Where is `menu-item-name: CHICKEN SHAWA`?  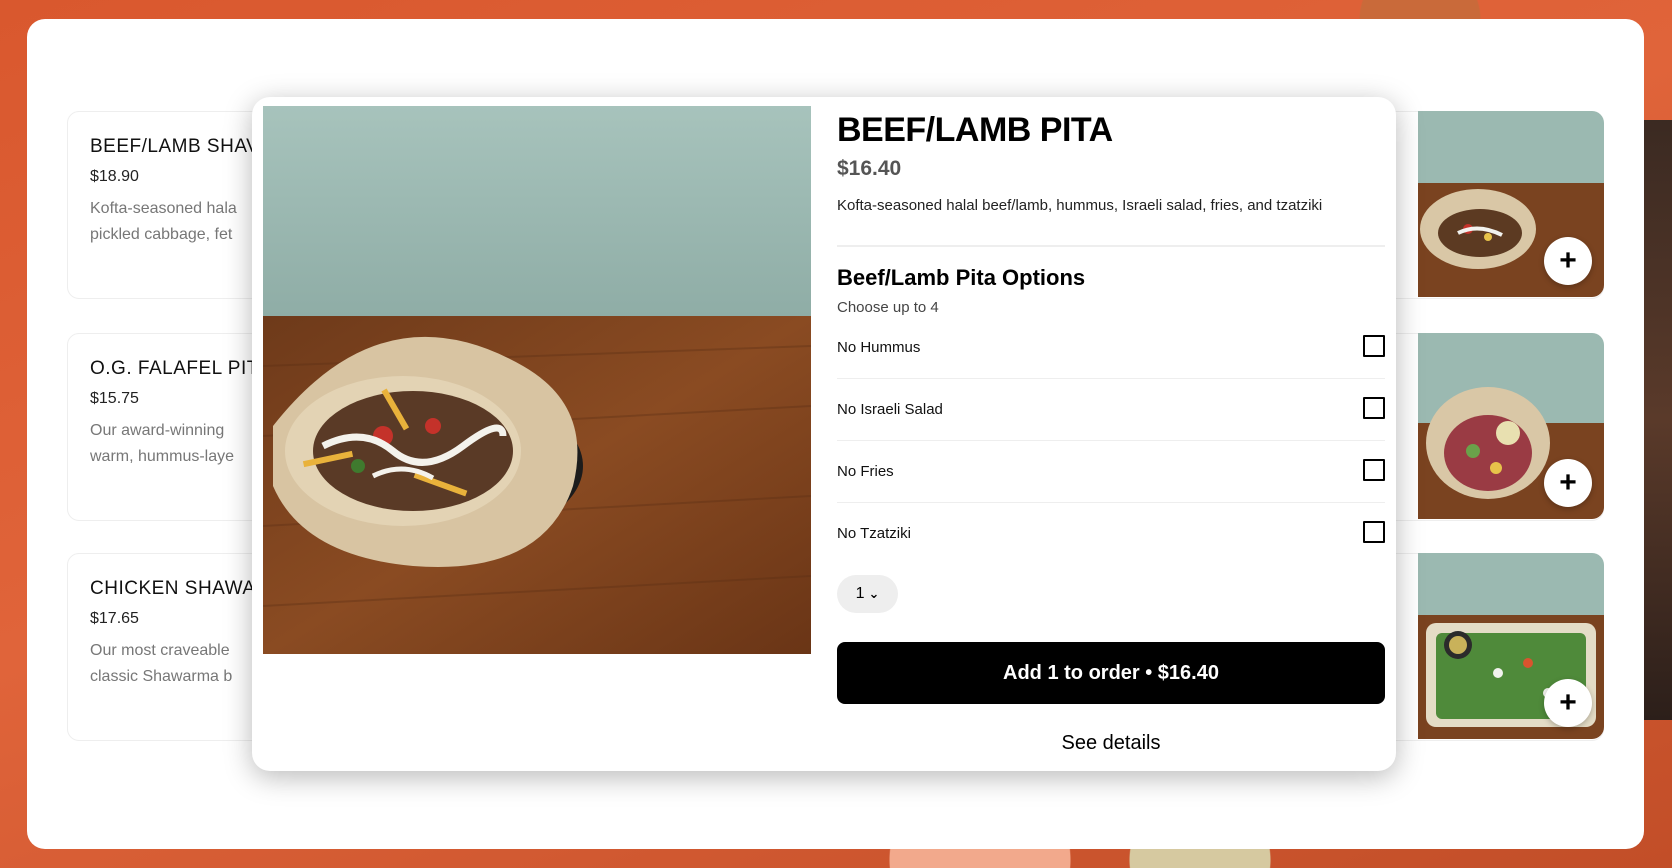
menu-item-name: CHICKEN SHAWA is located at coordinates (173, 588).